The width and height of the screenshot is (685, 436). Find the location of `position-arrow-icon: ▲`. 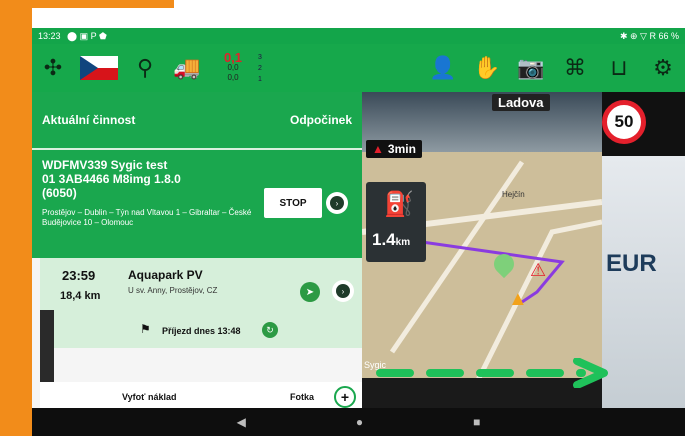

position-arrow-icon: ▲ is located at coordinates (518, 299).